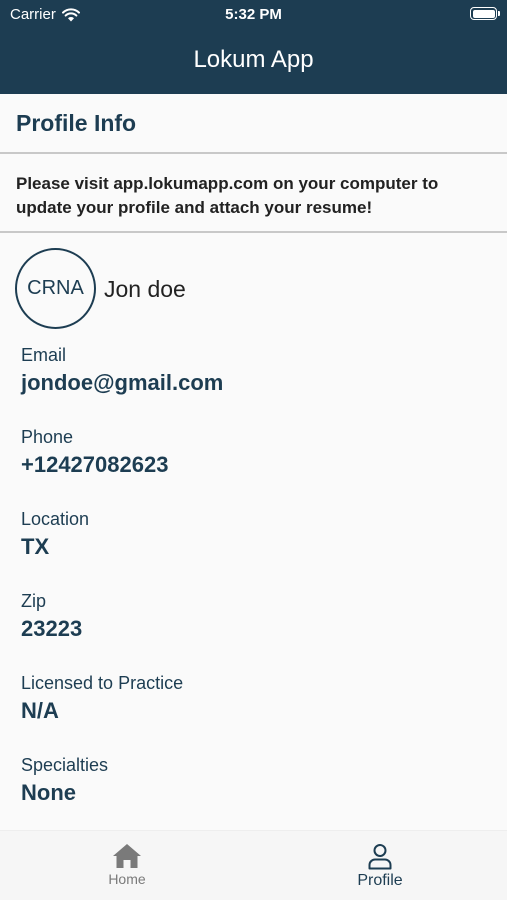 This screenshot has width=507, height=900. What do you see at coordinates (35, 546) in the screenshot?
I see `location-value: TX` at bounding box center [35, 546].